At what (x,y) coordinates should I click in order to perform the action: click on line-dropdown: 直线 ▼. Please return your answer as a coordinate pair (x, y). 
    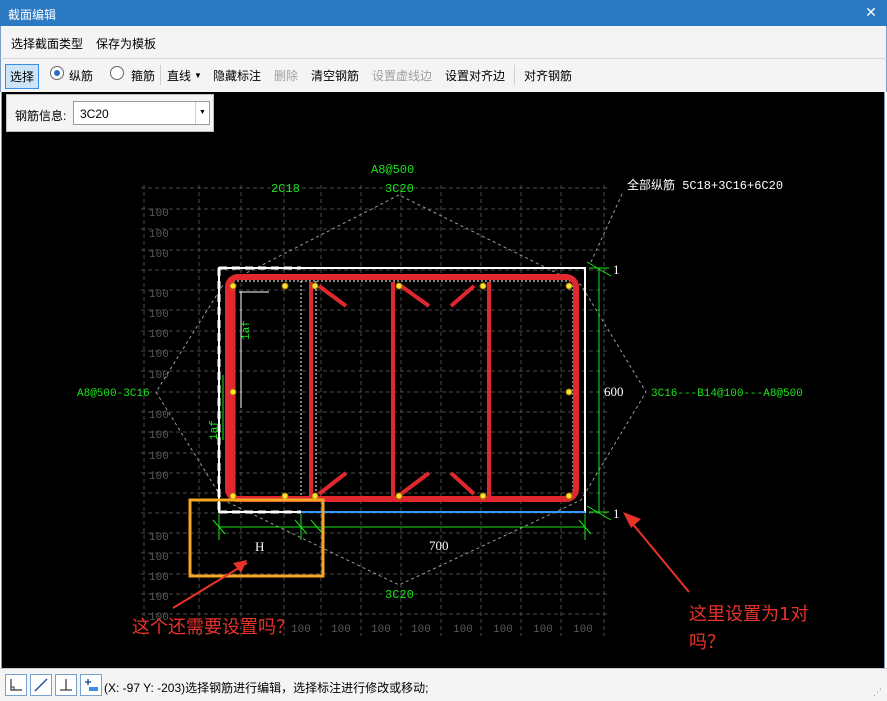
    Looking at the image, I should click on (184, 75).